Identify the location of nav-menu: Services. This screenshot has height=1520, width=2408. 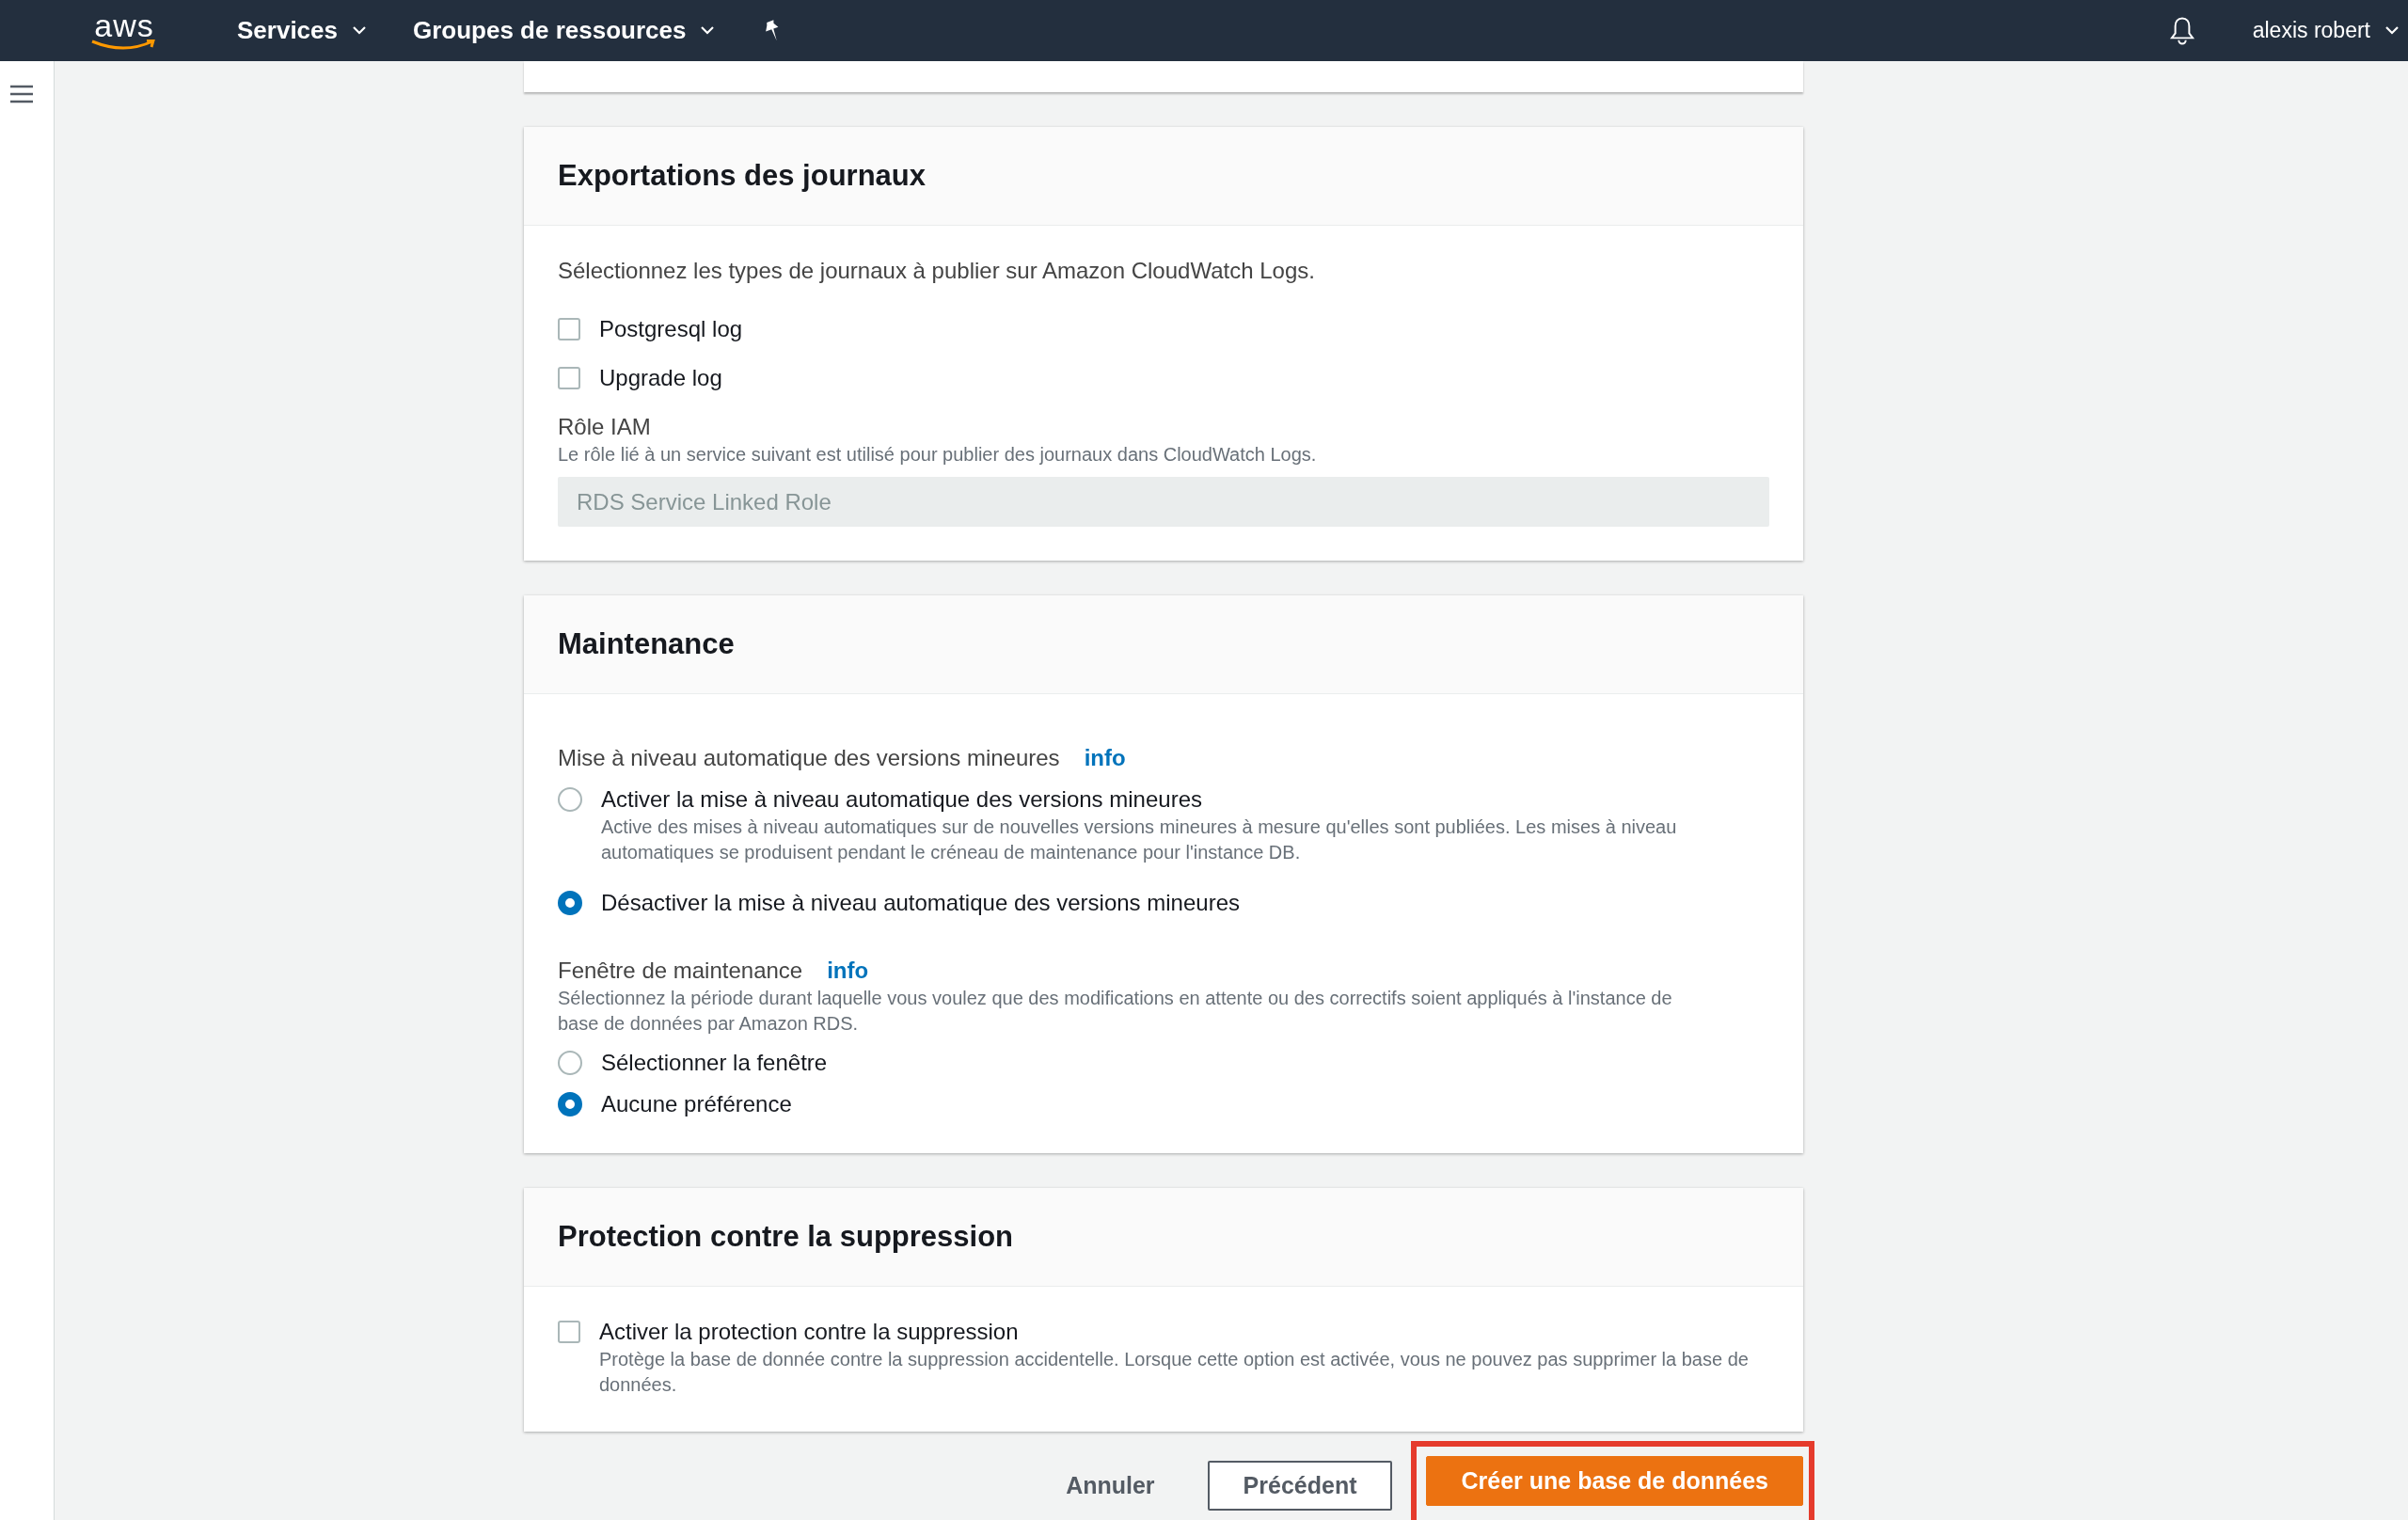
(302, 30).